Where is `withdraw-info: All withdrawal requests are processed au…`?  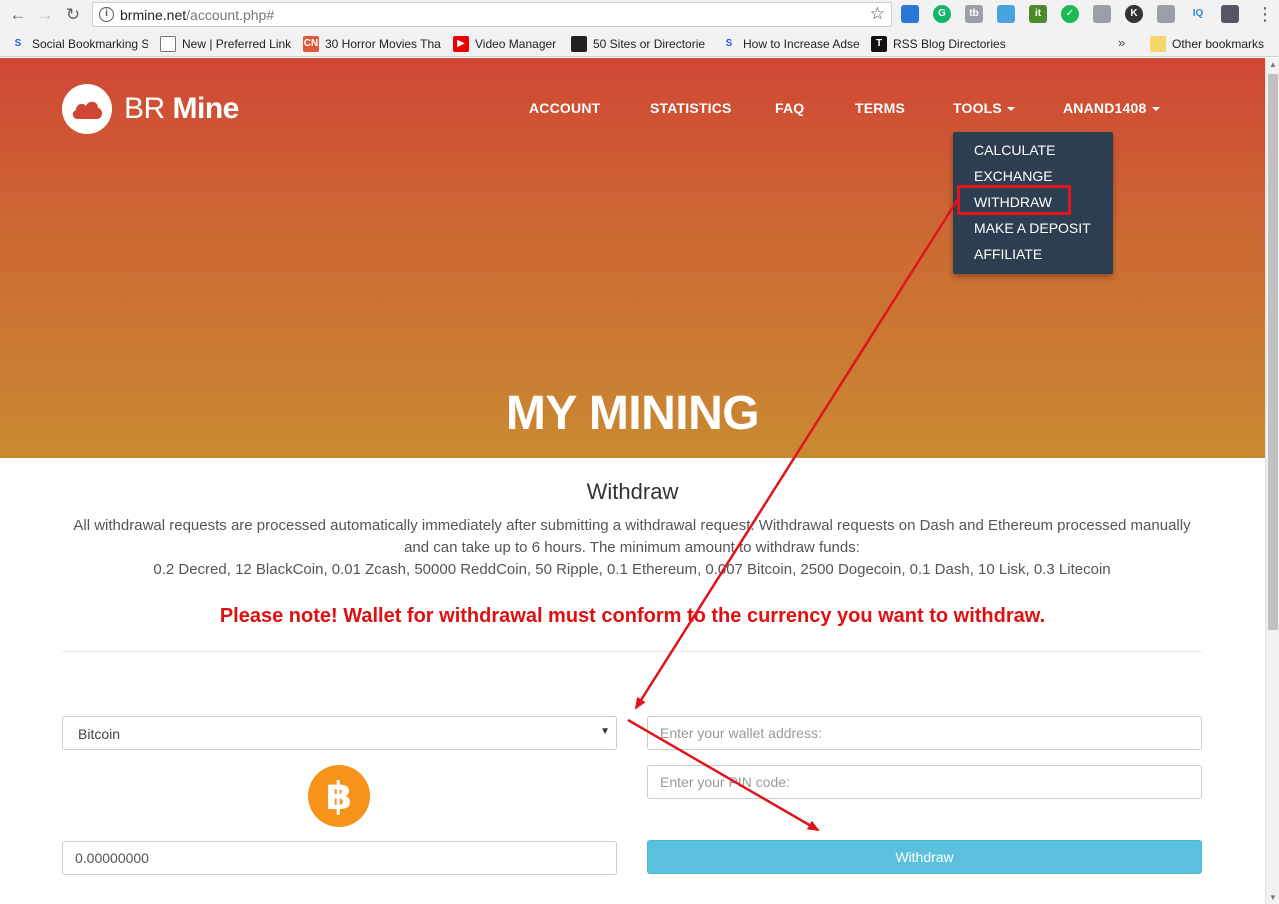
withdraw-info: All withdrawal requests are processed au… is located at coordinates (632, 548).